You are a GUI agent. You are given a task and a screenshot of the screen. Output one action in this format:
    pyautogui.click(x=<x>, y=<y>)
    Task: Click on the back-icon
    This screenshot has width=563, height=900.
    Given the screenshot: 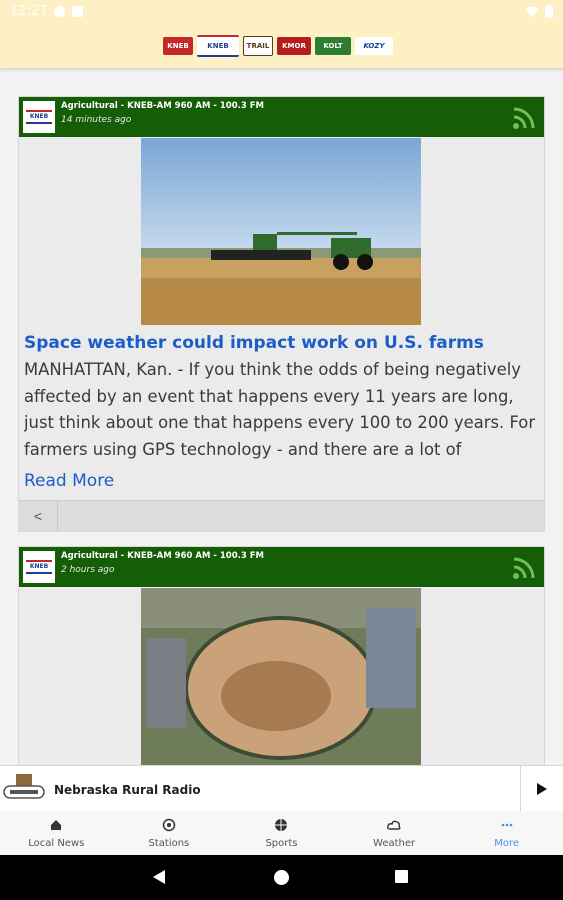 What is the action you would take?
    pyautogui.click(x=159, y=877)
    